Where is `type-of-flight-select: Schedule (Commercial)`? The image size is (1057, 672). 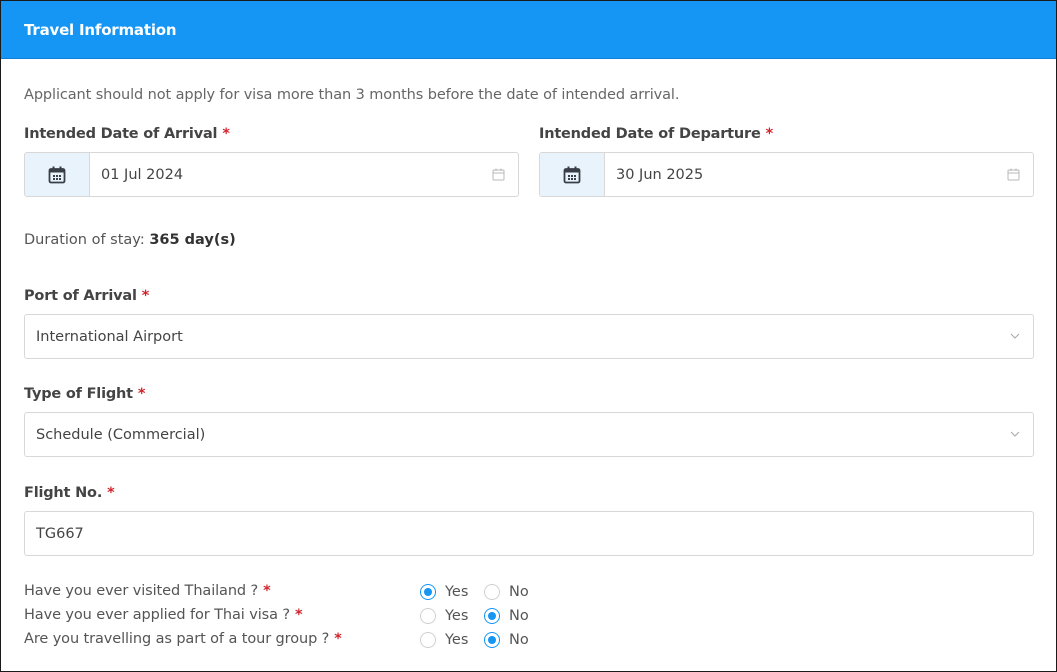
type-of-flight-select: Schedule (Commercial) is located at coordinates (529, 434).